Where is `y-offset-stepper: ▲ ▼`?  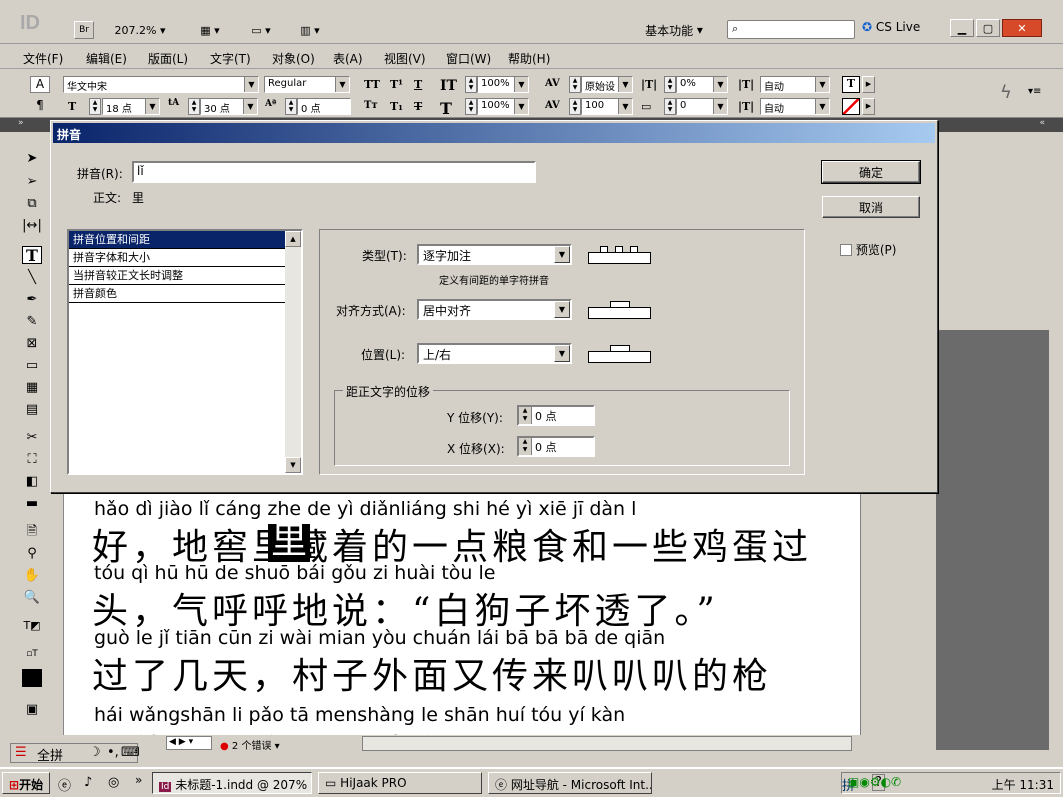
y-offset-stepper: ▲ ▼ is located at coordinates (525, 415).